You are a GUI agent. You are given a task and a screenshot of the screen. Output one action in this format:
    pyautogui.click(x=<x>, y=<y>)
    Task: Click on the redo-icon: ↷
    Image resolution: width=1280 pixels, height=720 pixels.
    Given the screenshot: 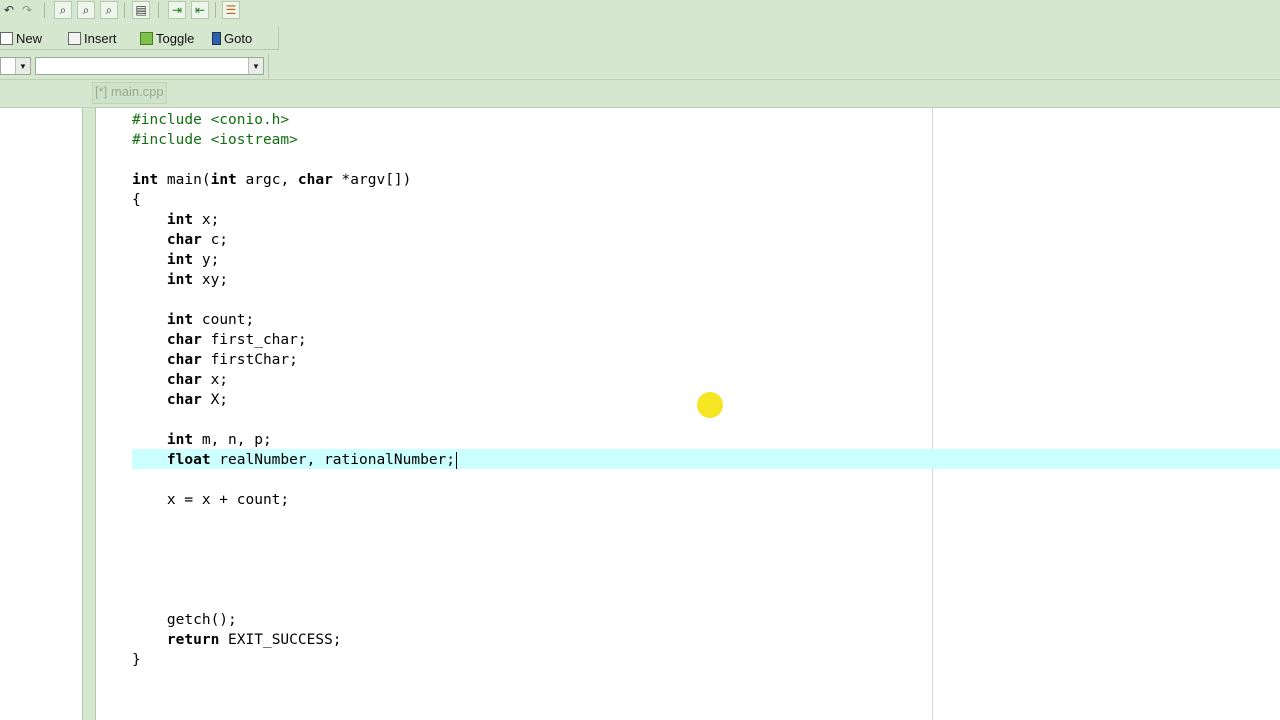 What is the action you would take?
    pyautogui.click(x=27, y=10)
    